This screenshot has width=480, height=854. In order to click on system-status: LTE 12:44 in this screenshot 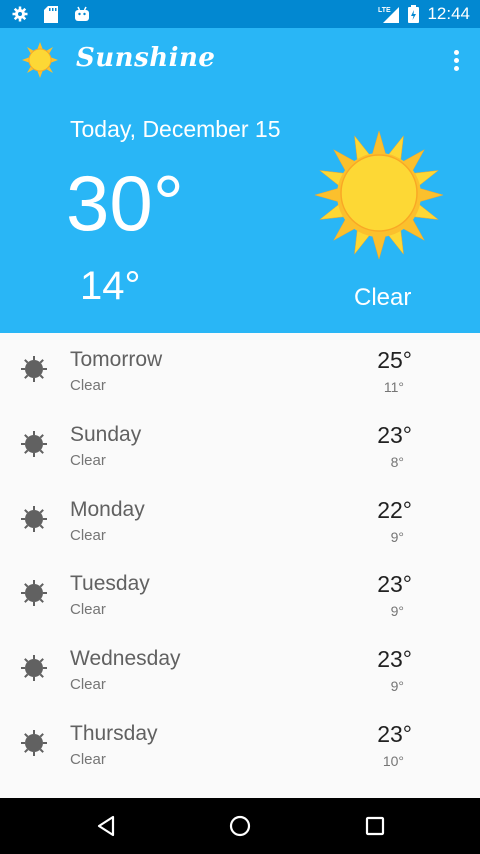, I will do `click(424, 14)`.